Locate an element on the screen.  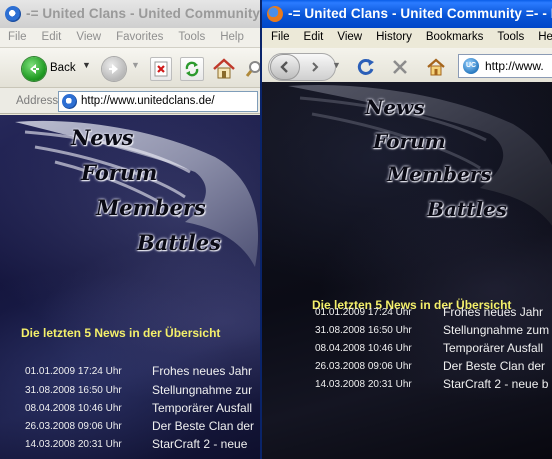
ff-menu-edit: Edit is located at coordinates (312, 35).